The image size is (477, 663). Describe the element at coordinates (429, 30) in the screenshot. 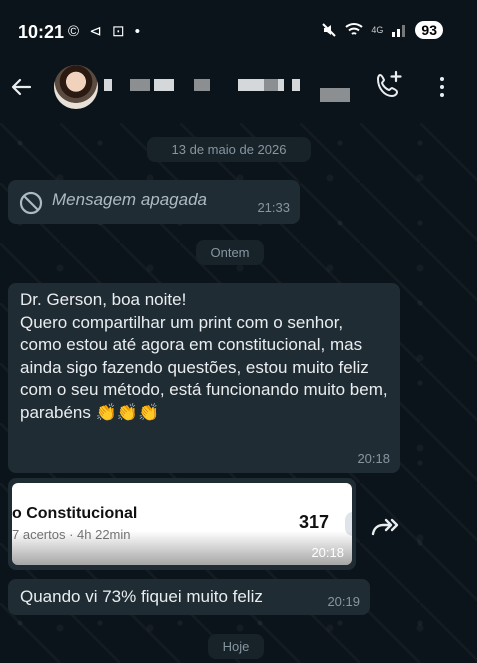

I see `battery-level: 93` at that location.